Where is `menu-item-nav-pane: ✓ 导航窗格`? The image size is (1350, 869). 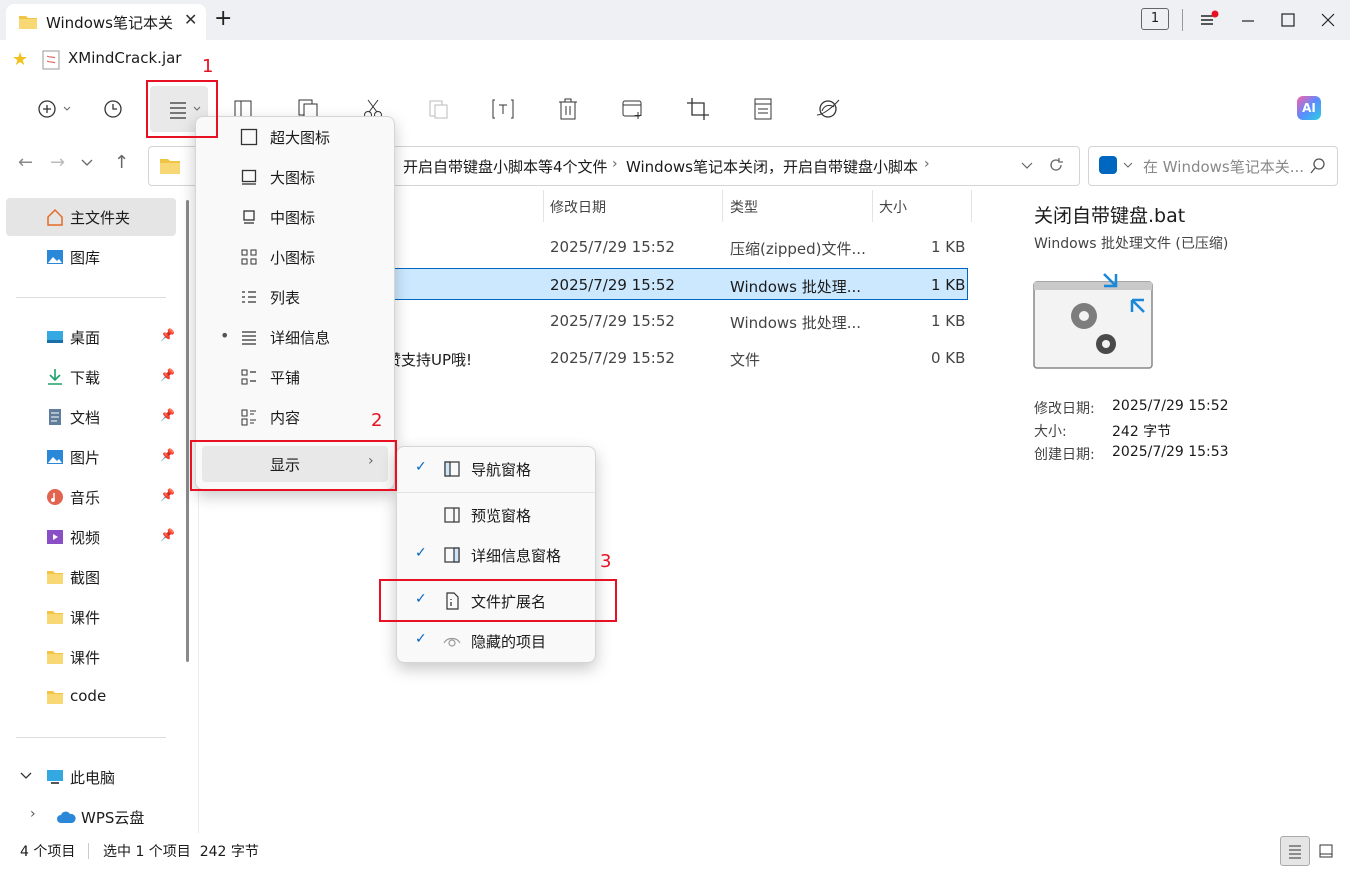 menu-item-nav-pane: ✓ 导航窗格 is located at coordinates (496, 469).